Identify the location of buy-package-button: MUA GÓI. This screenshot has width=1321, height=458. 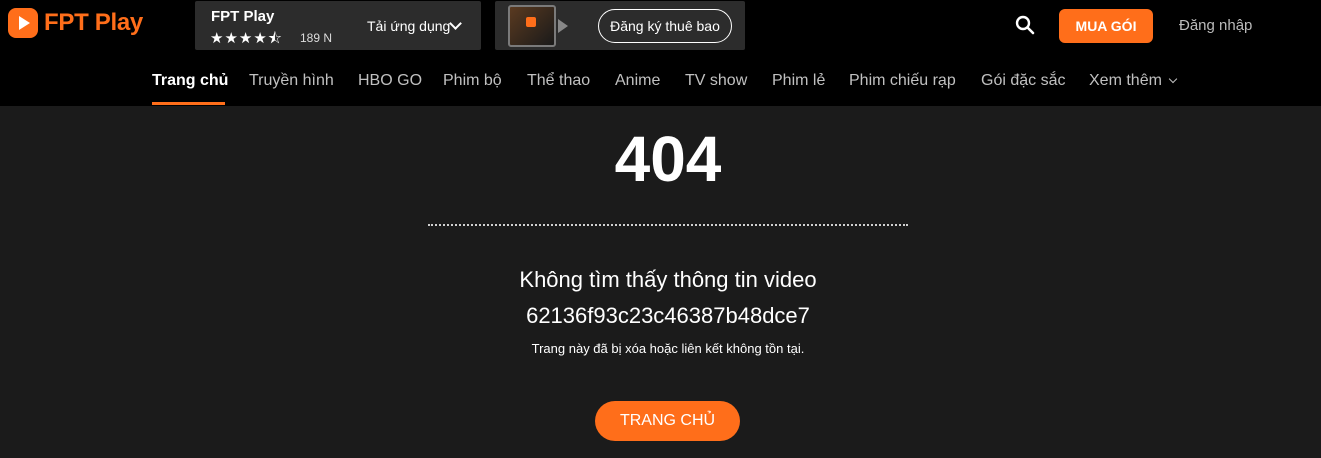
(1106, 26).